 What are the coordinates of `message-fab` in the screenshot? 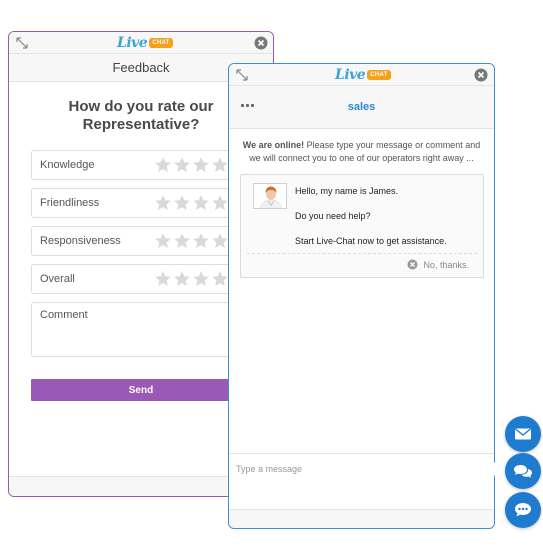 It's located at (523, 510).